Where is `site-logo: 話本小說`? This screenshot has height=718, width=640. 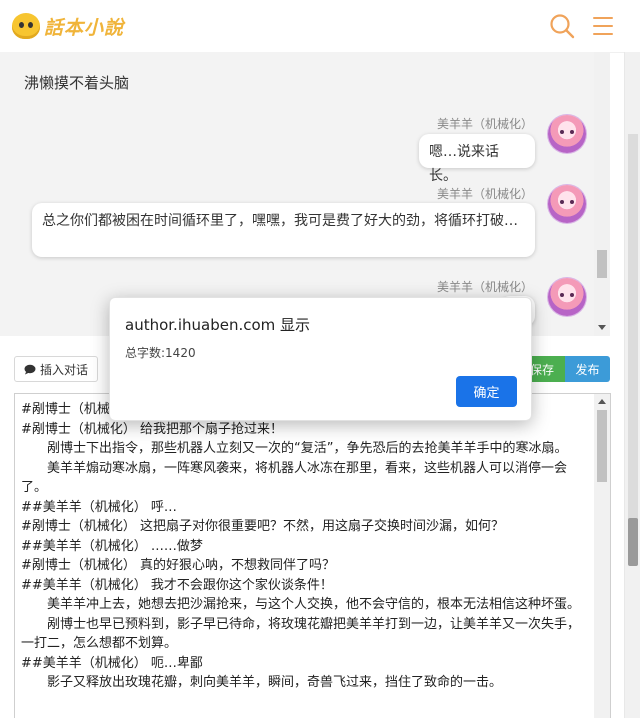 site-logo: 話本小說 is located at coordinates (68, 26).